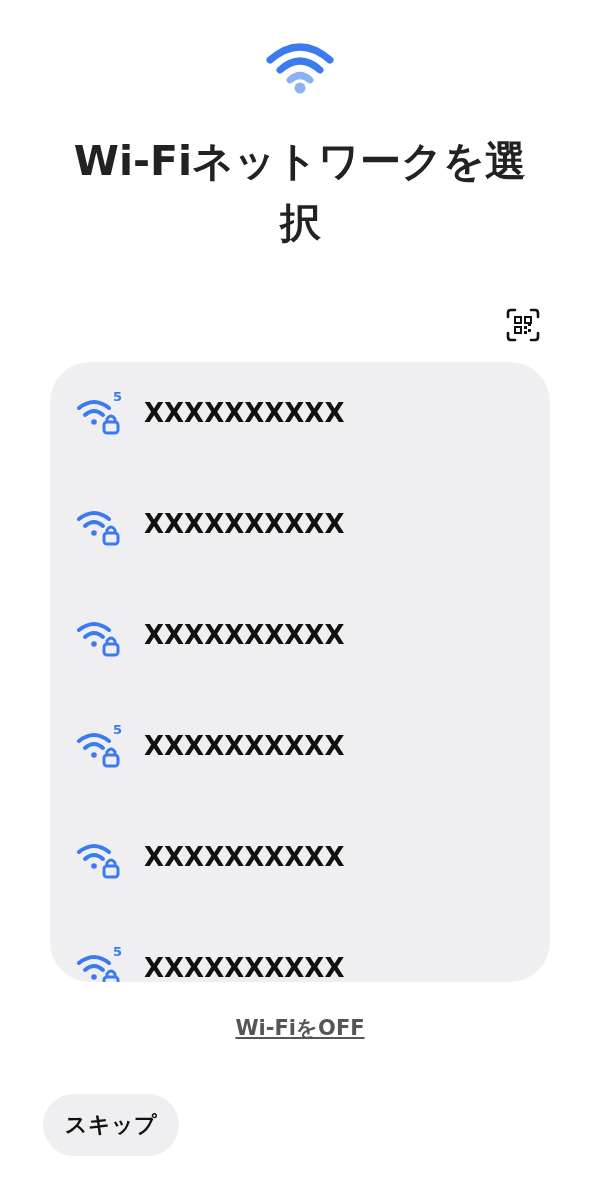 The width and height of the screenshot is (600, 1200). Describe the element at coordinates (300, 67) in the screenshot. I see `wifi-icon` at that location.